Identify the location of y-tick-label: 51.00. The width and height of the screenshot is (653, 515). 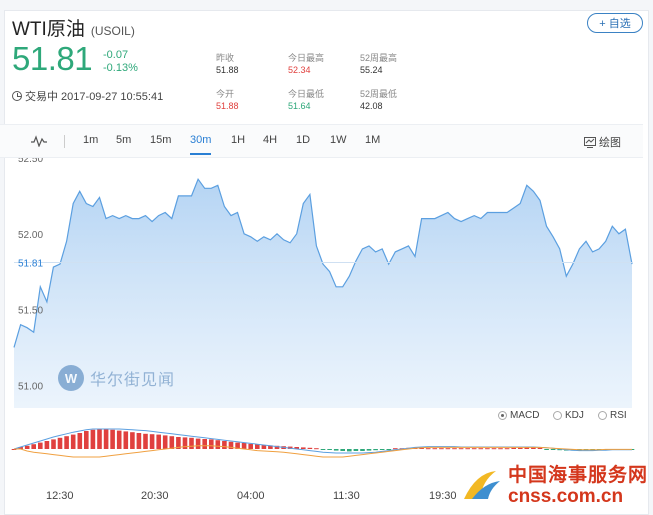
(30, 386).